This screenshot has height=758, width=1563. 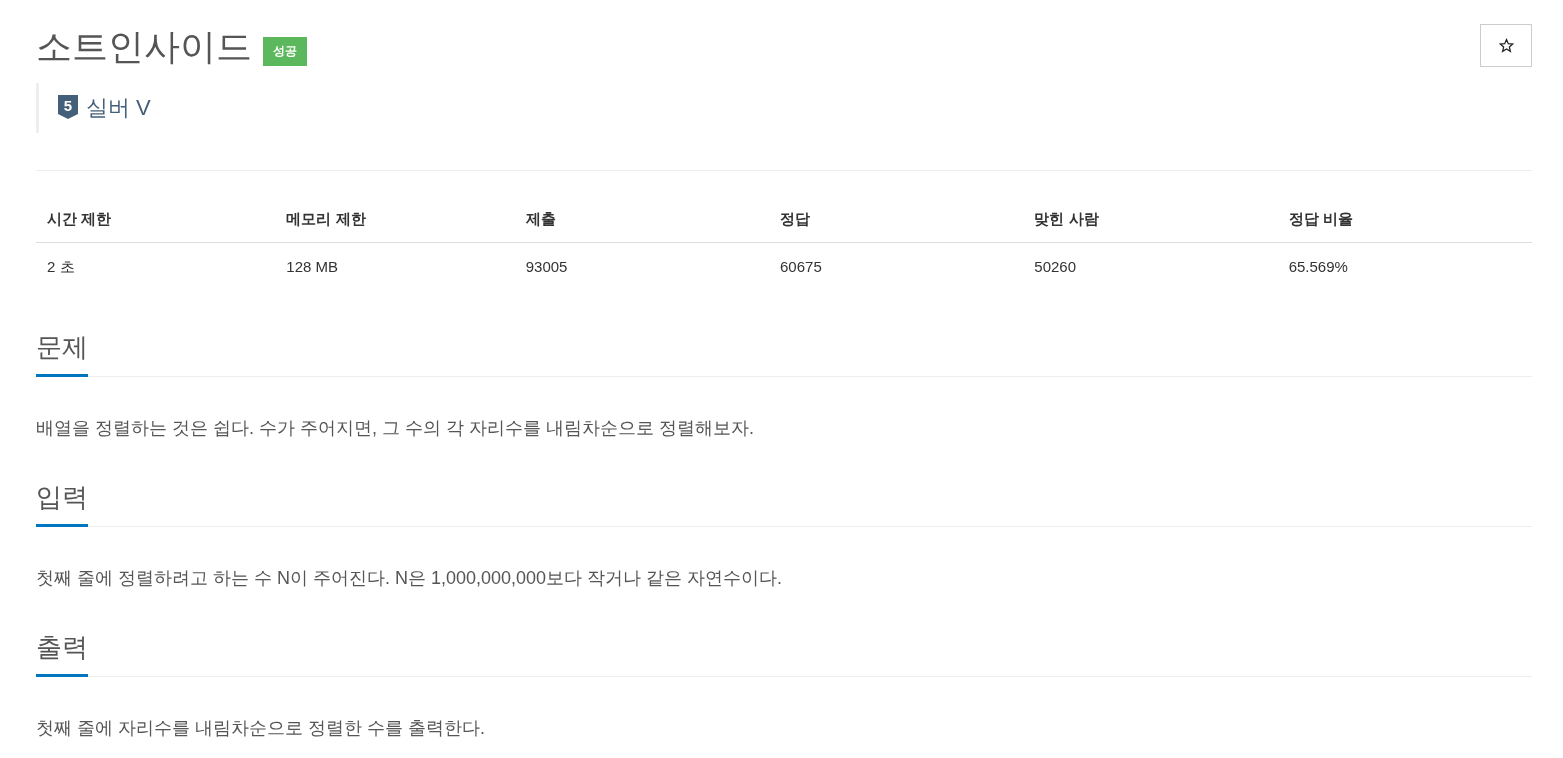 I want to click on stat-value: 60675, so click(x=801, y=266).